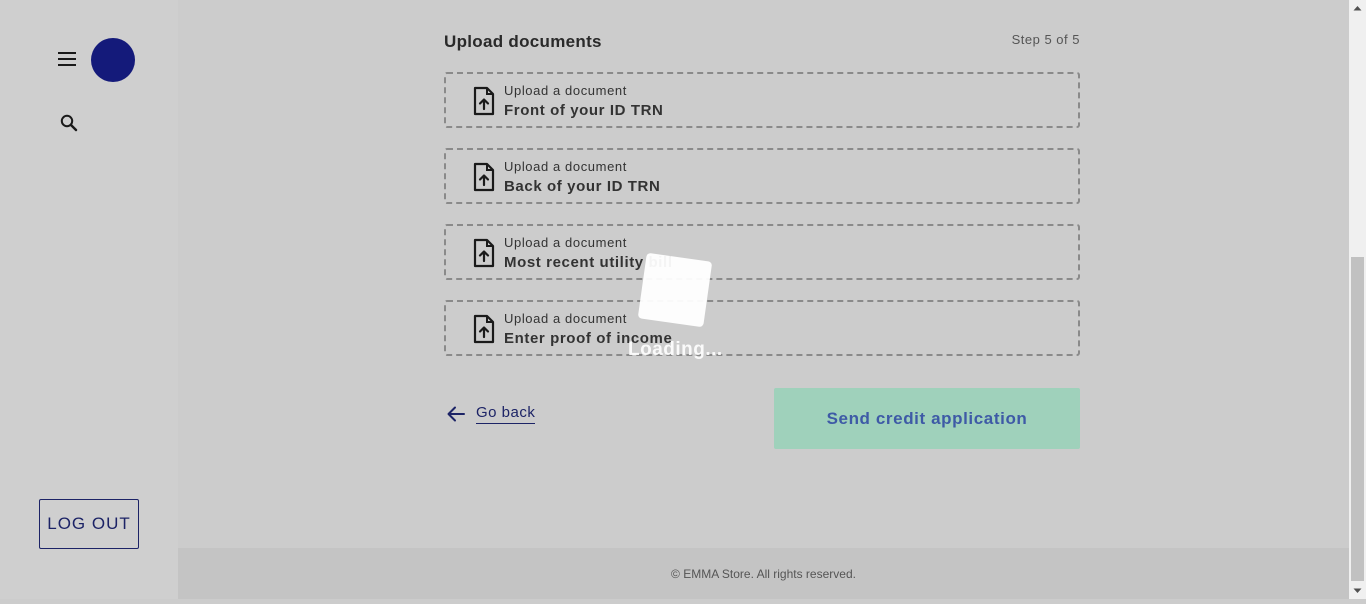 This screenshot has height=604, width=1366. Describe the element at coordinates (113, 60) in the screenshot. I see `avatar` at that location.